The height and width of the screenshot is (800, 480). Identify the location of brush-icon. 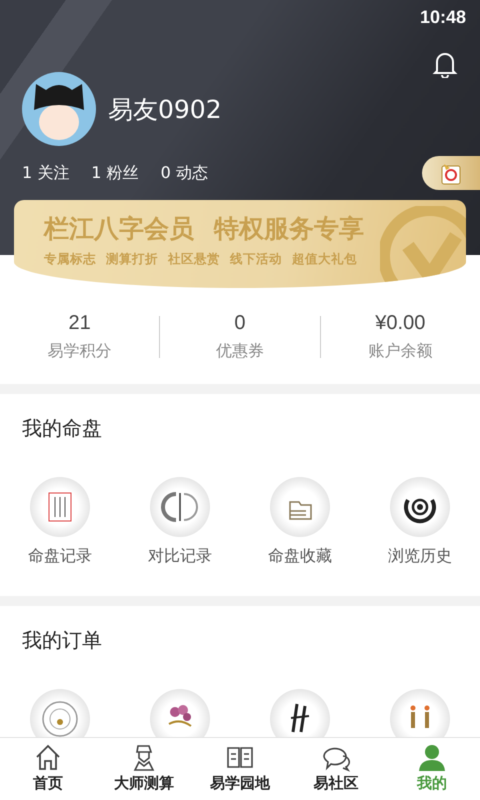
(300, 712).